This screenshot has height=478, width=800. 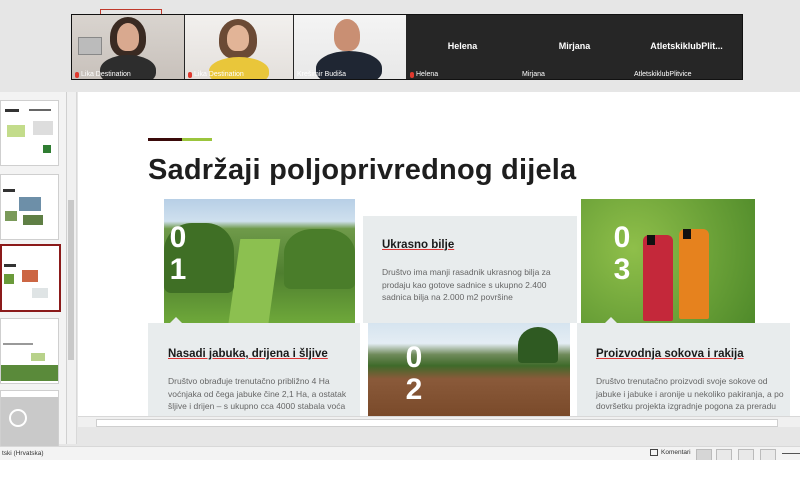 I want to click on slide-title: Sadržaji poljoprivrednog dijela, so click(x=362, y=170).